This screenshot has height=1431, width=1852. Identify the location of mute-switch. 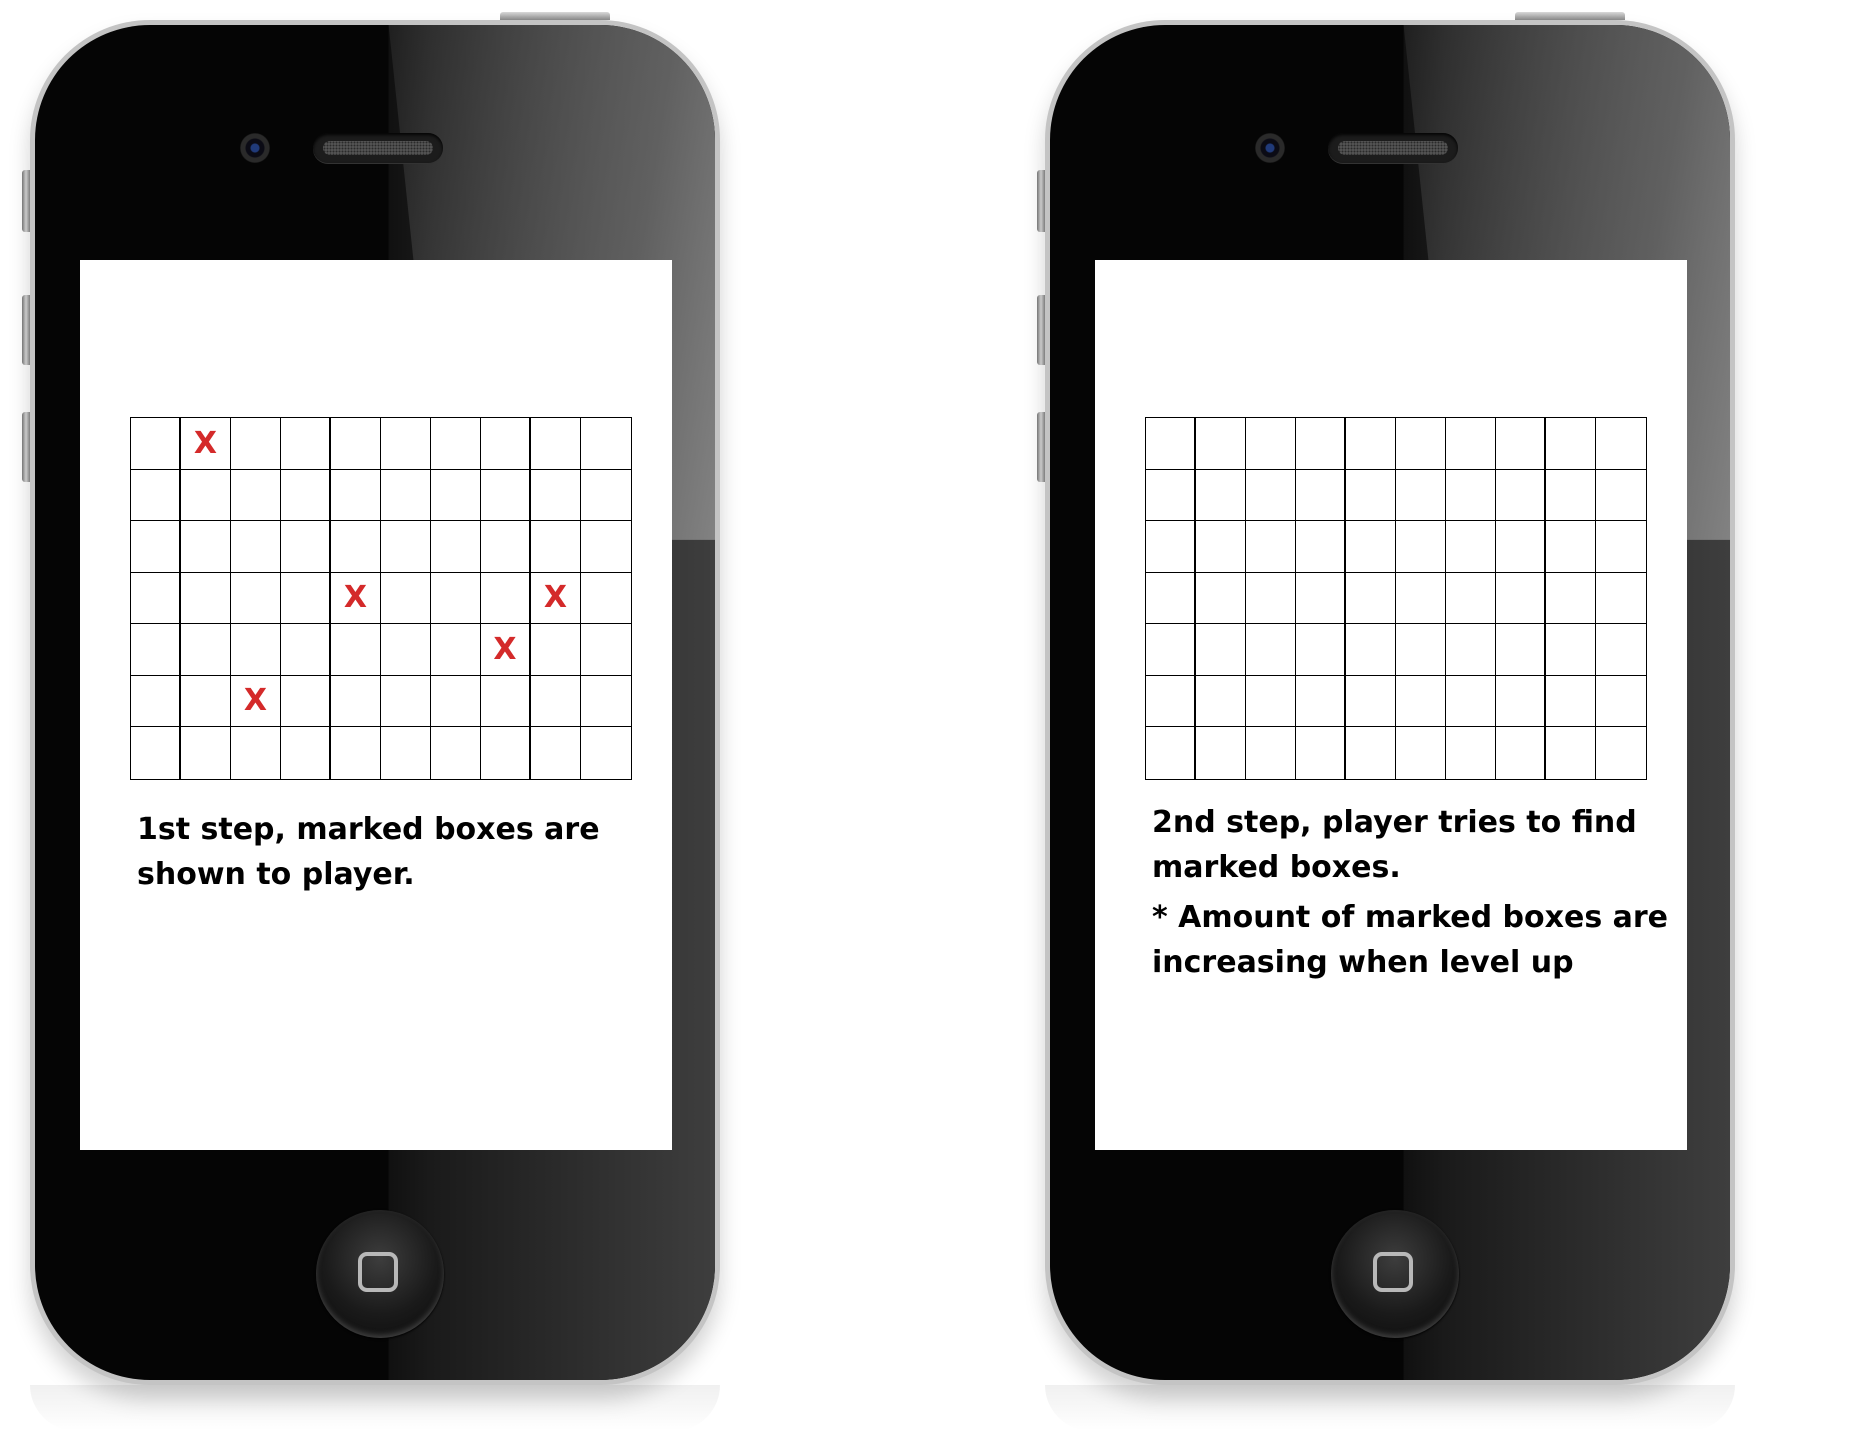
(26, 201).